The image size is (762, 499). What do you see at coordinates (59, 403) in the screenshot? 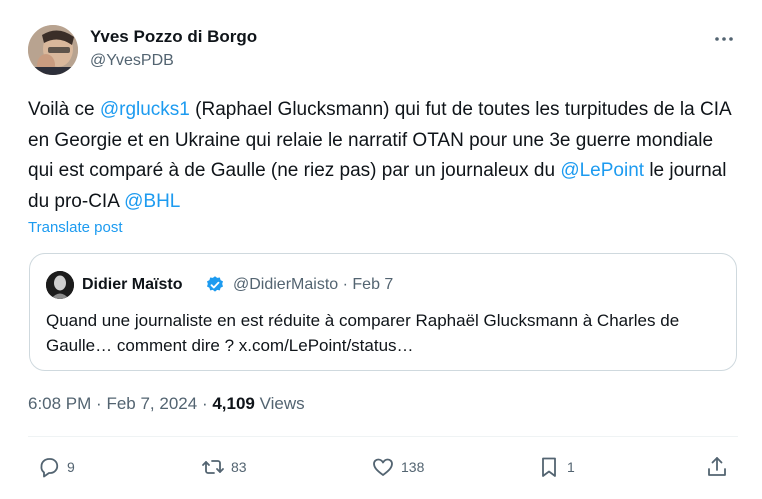
I see `post-time: 6:08 PM` at bounding box center [59, 403].